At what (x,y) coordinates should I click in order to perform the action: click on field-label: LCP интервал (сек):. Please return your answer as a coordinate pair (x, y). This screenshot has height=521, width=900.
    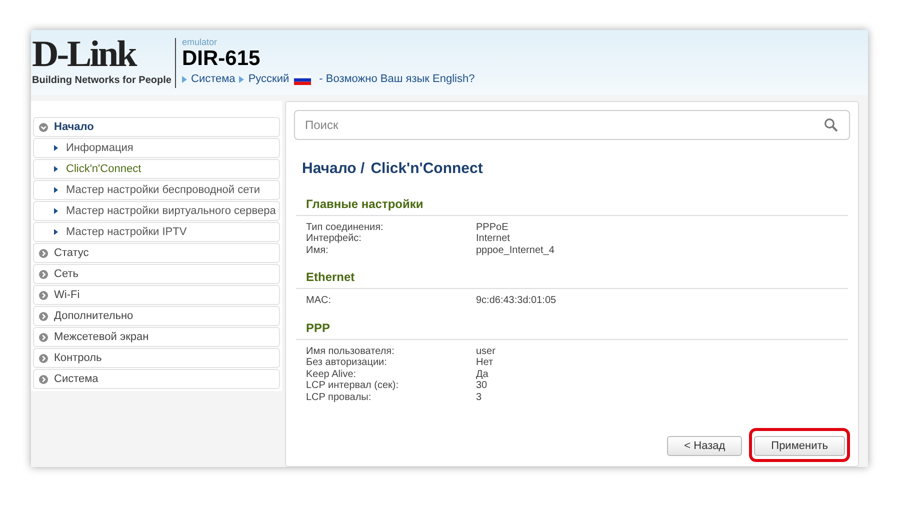
    Looking at the image, I should click on (353, 386).